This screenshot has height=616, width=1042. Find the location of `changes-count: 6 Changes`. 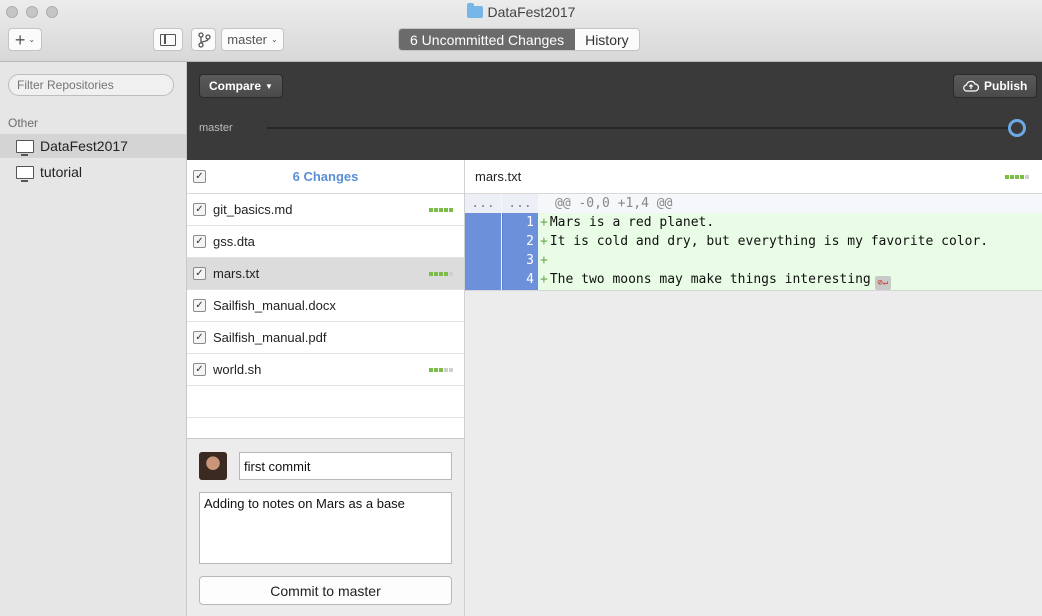

changes-count: 6 Changes is located at coordinates (325, 176).